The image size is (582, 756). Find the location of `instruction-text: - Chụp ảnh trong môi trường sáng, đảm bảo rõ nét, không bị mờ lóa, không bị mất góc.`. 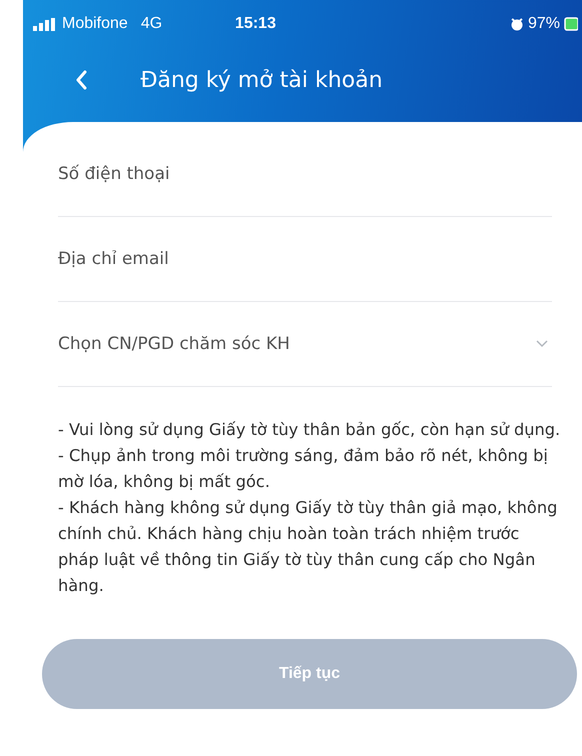

instruction-text: - Chụp ảnh trong môi trường sáng, đảm bảo rõ nét, không bị mờ lóa, không bị mất góc. is located at coordinates (303, 469).